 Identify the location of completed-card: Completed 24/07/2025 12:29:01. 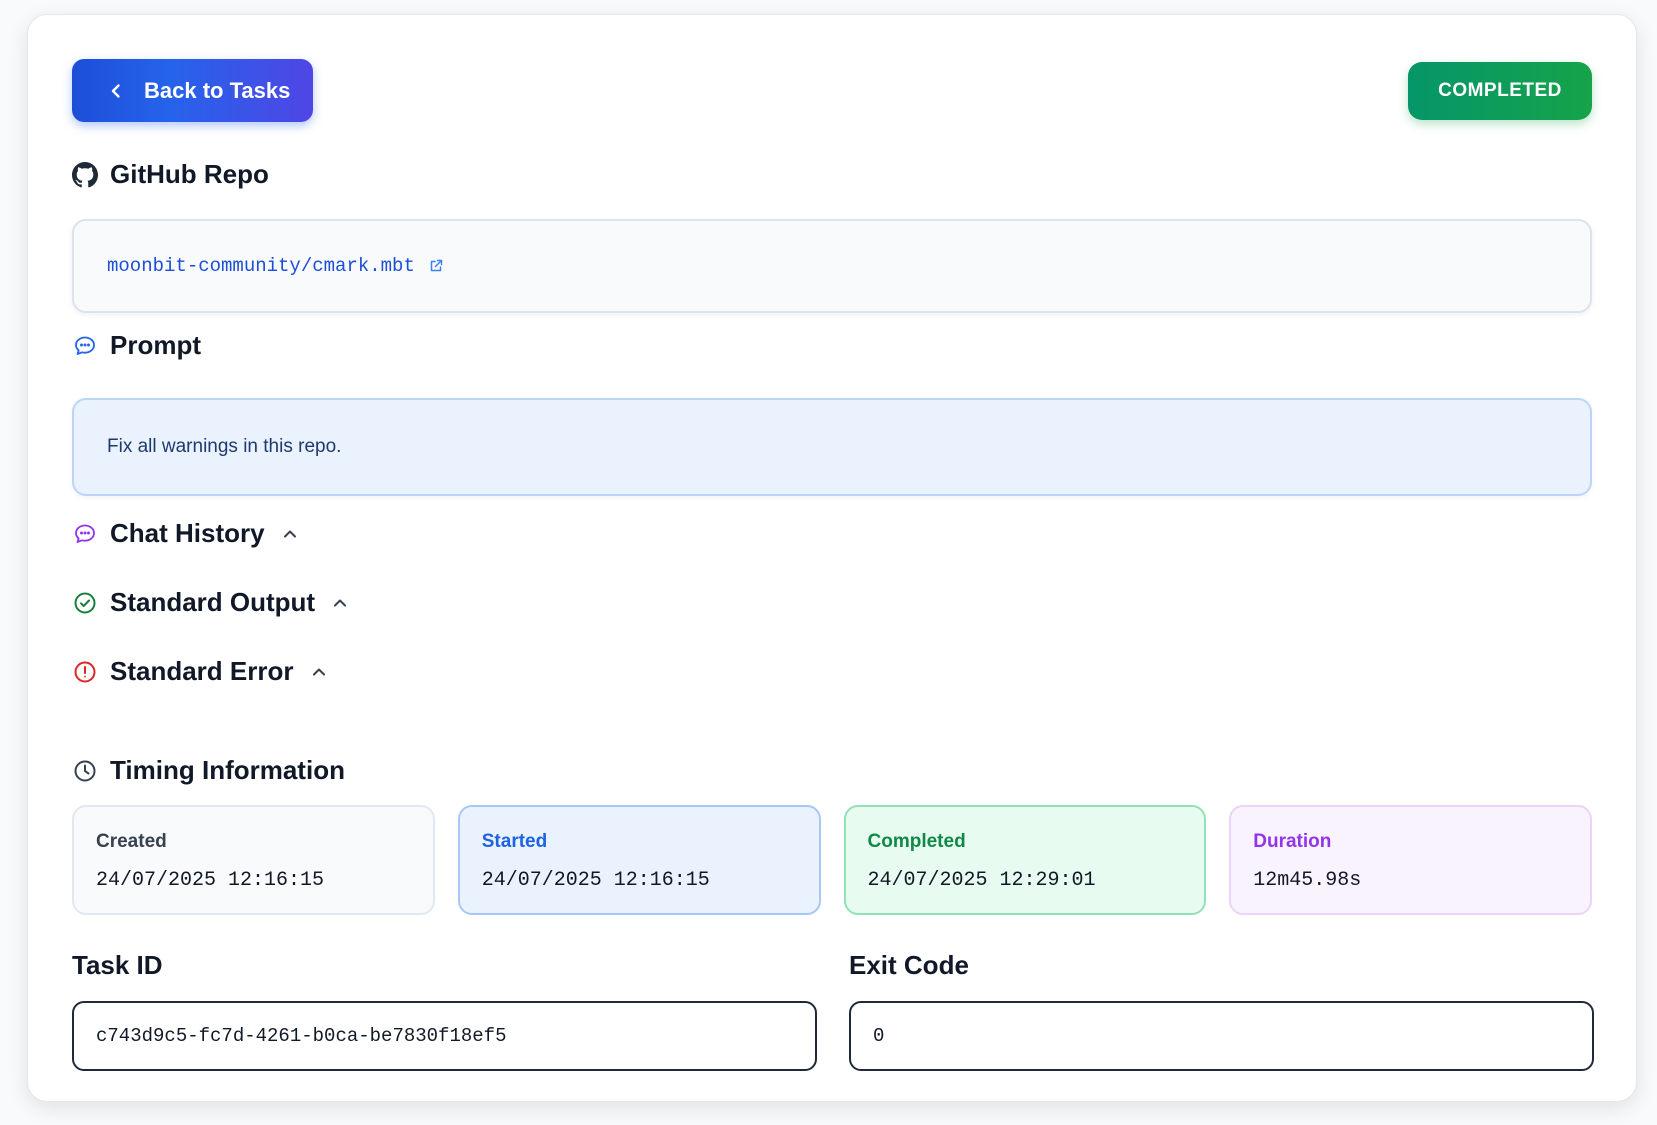
(1025, 860).